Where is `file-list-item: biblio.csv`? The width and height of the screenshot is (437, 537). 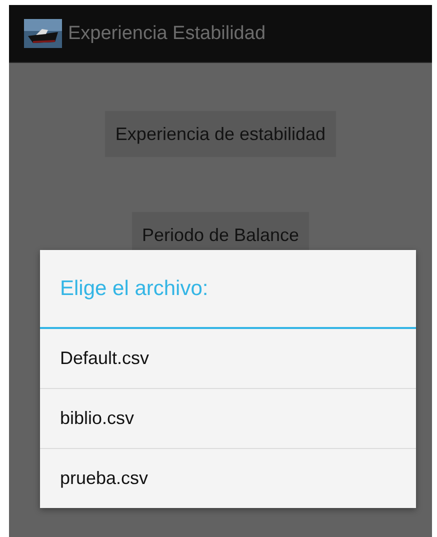 file-list-item: biblio.csv is located at coordinates (228, 418).